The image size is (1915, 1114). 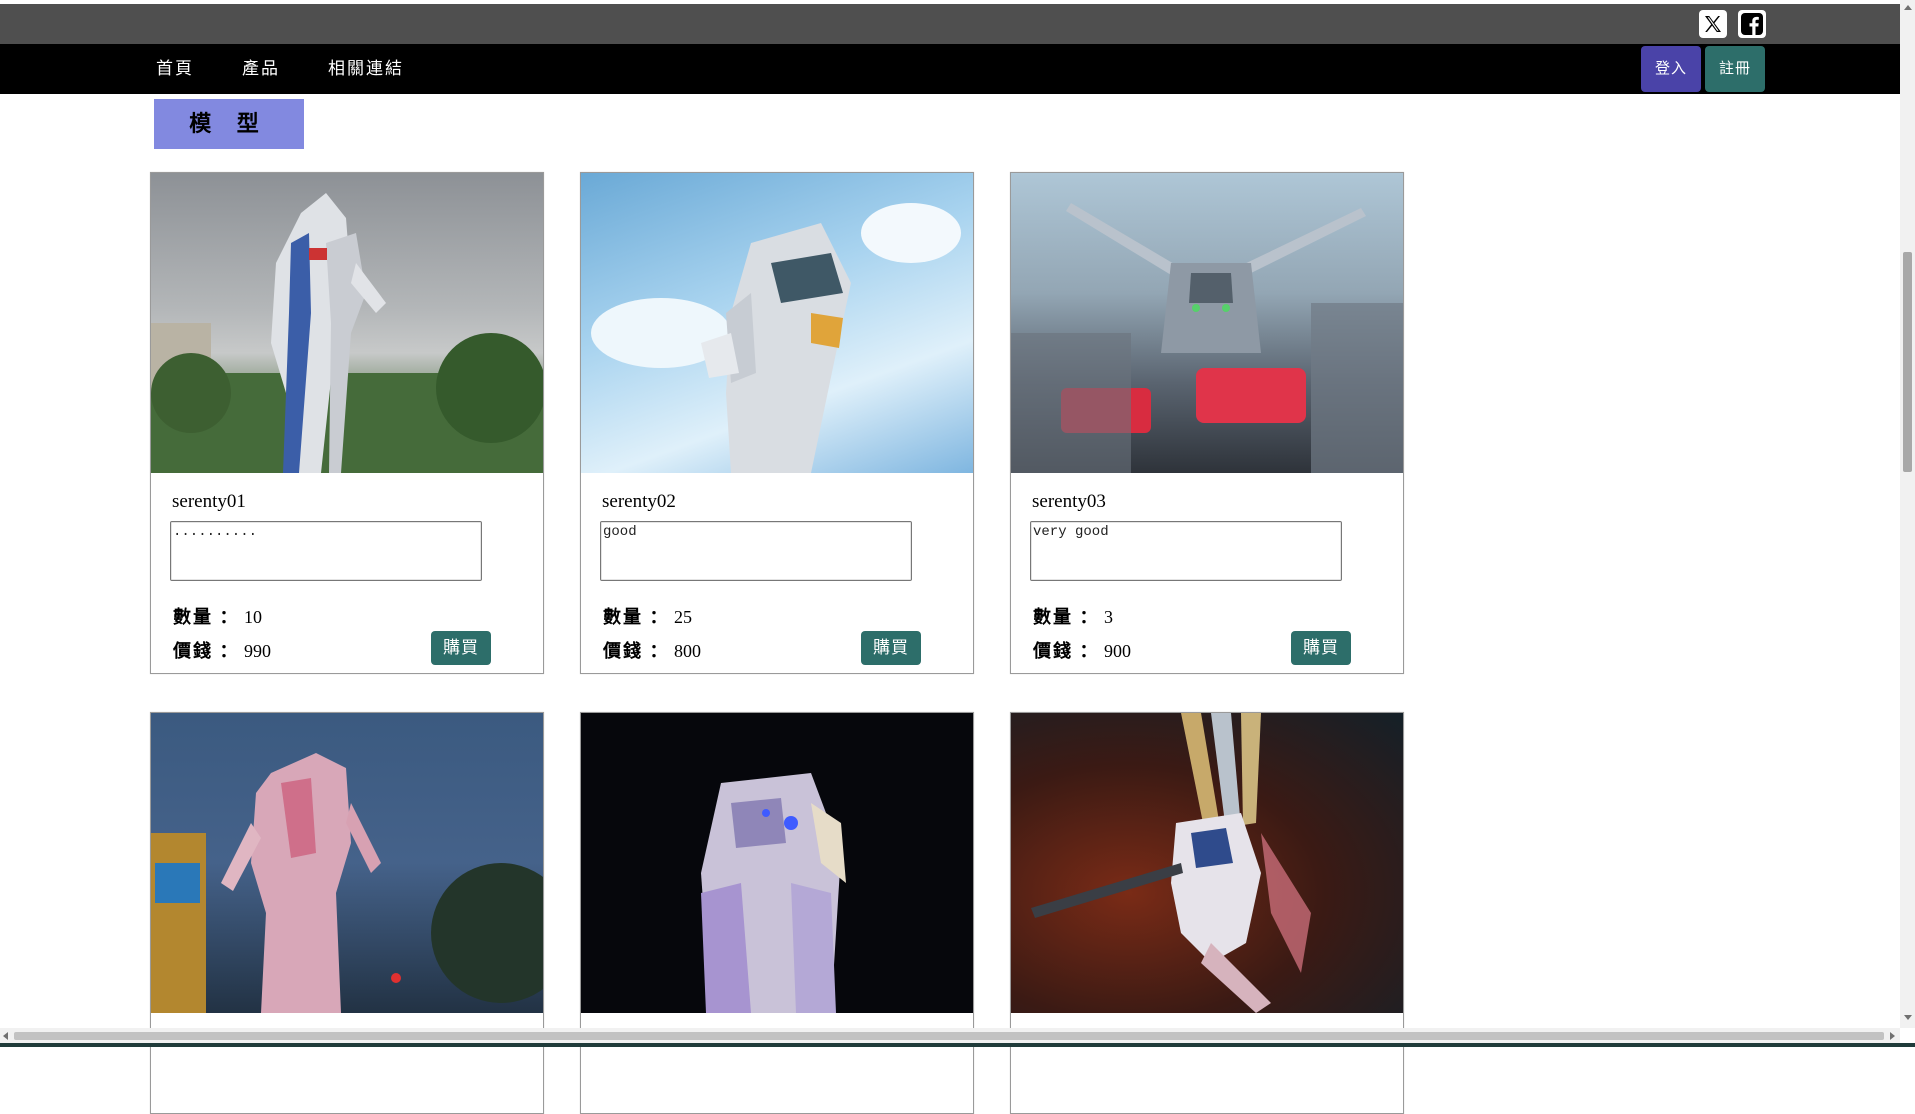 What do you see at coordinates (683, 617) in the screenshot?
I see `quantity-value: 25` at bounding box center [683, 617].